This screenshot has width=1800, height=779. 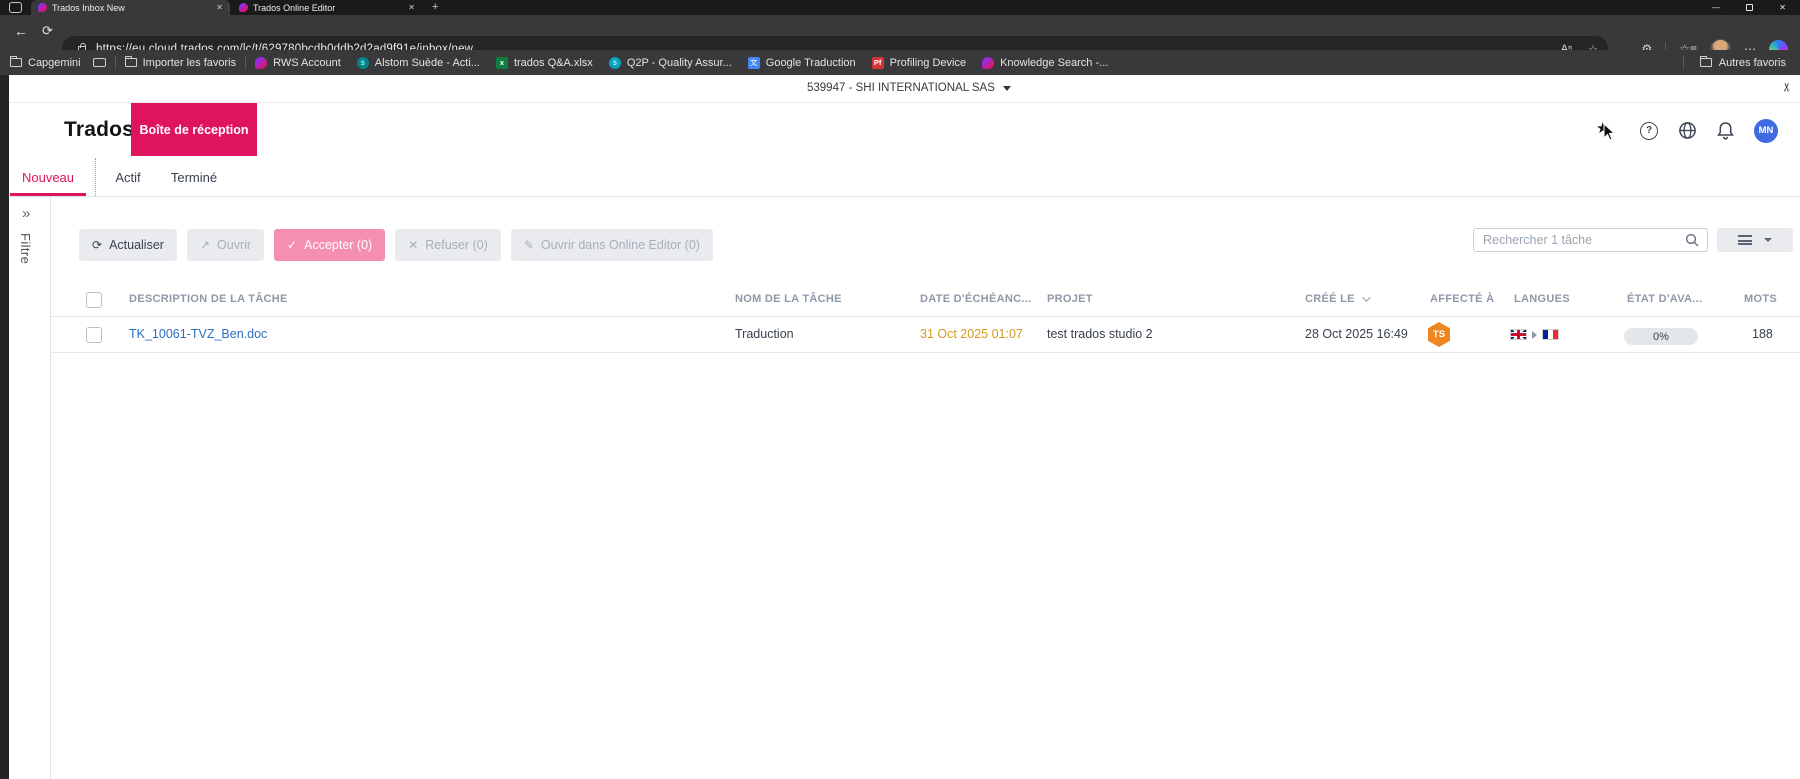 I want to click on new-tab-button: +, so click(x=435, y=7).